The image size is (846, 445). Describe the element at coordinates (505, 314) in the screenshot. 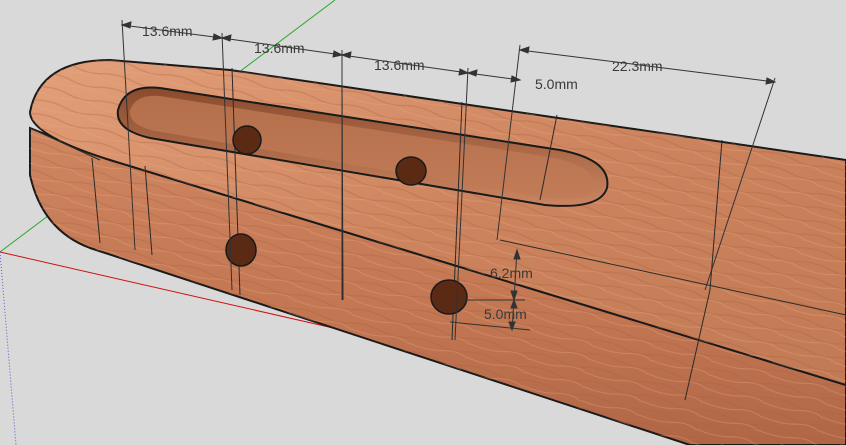

I see `dim-label-7: 5.0mm` at that location.